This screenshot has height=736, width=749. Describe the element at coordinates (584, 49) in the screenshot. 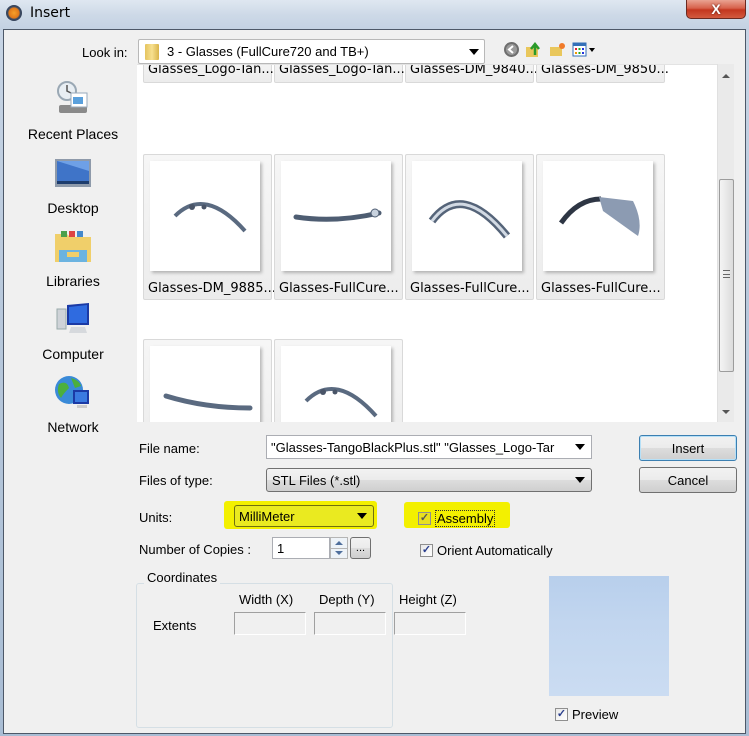

I see `view-menu-icon` at that location.